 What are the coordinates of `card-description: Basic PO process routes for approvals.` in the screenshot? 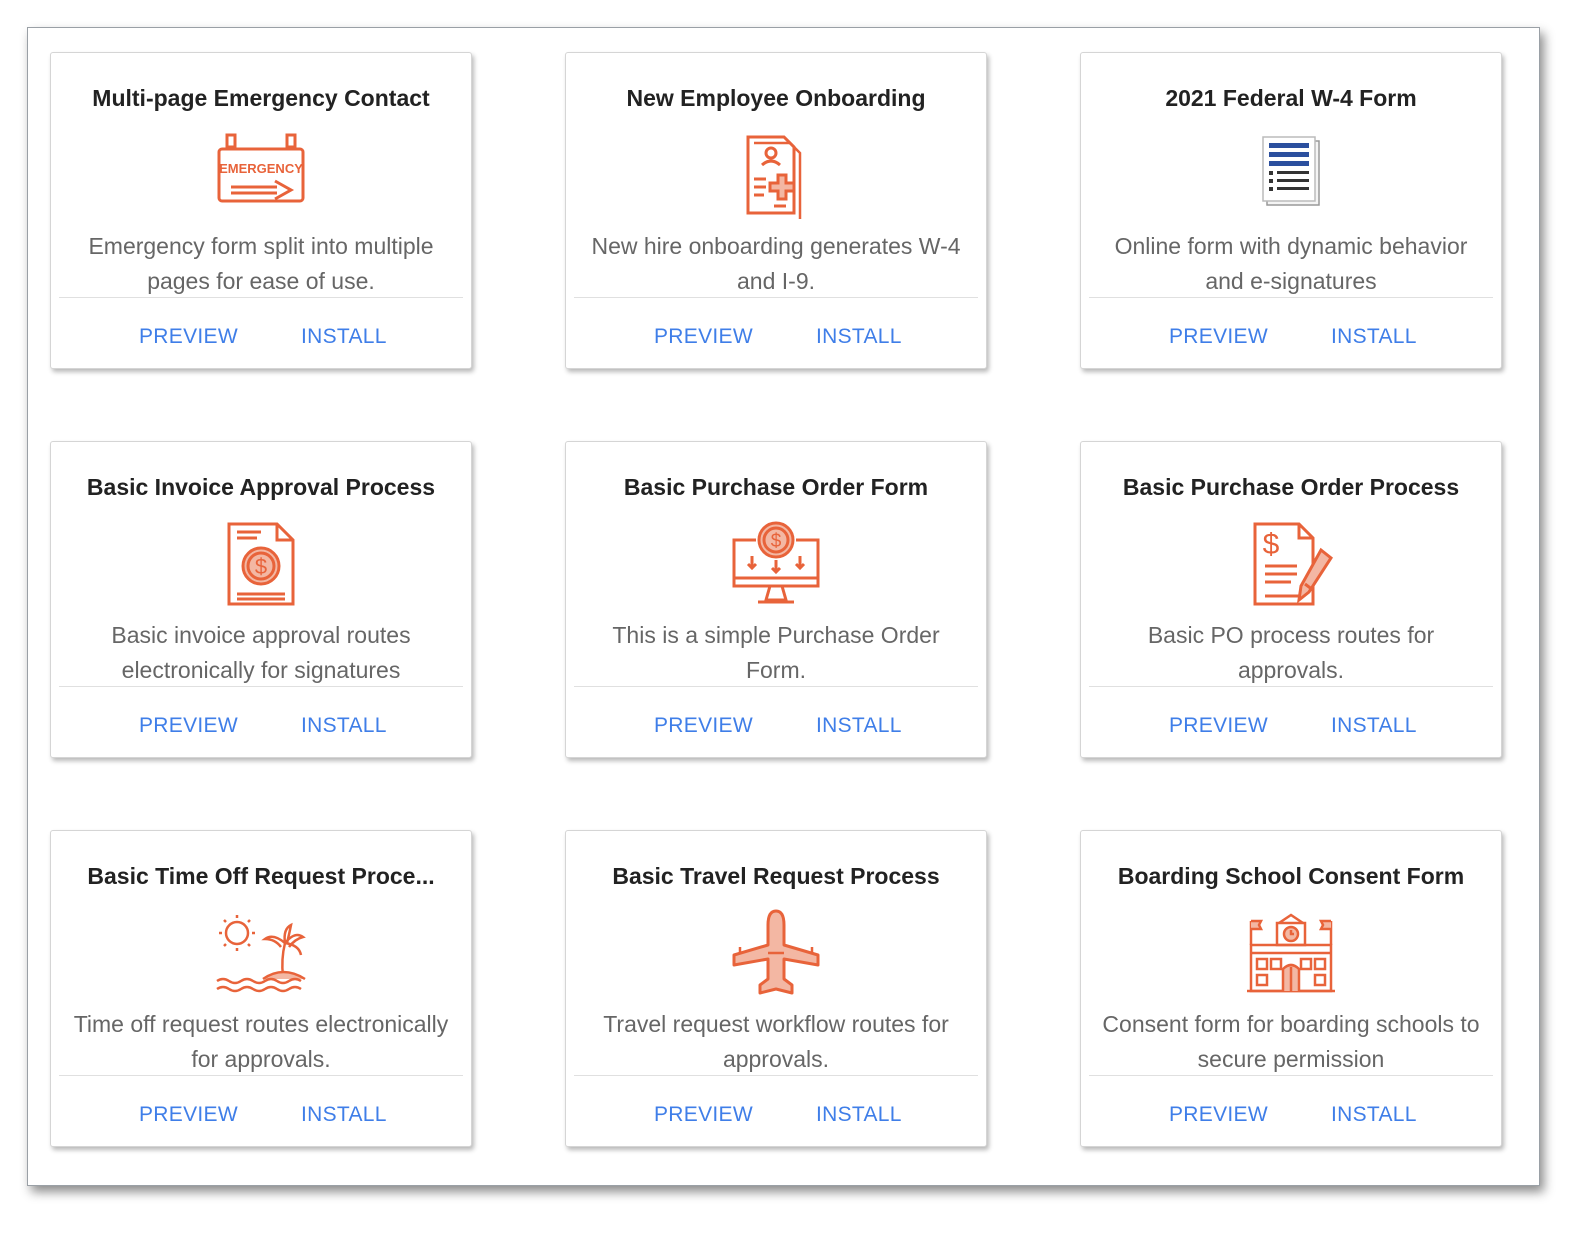 It's located at (1291, 652).